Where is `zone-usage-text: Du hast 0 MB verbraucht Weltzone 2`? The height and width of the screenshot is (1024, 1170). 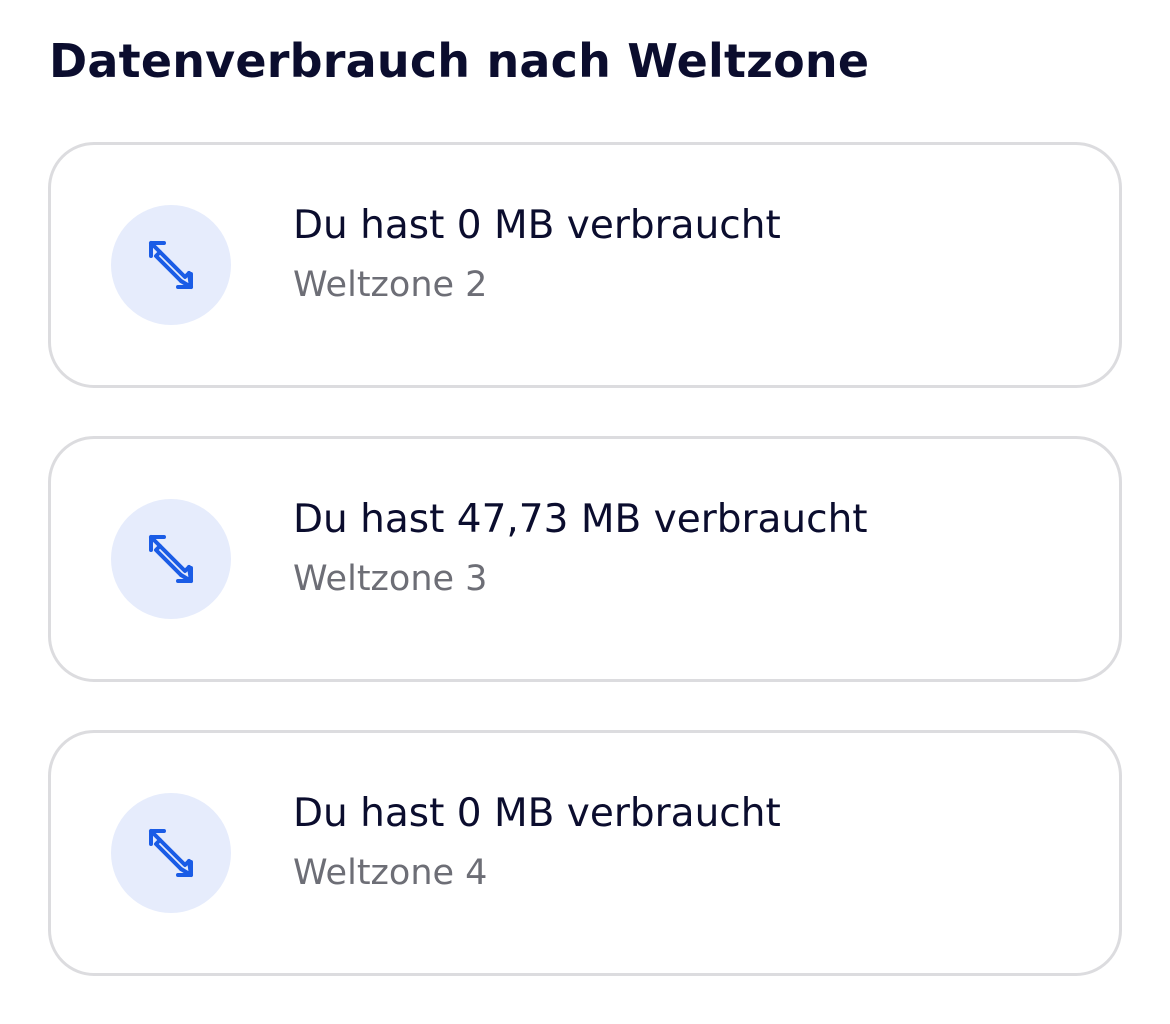
zone-usage-text: Du hast 0 MB verbraucht Weltzone 2 is located at coordinates (537, 254).